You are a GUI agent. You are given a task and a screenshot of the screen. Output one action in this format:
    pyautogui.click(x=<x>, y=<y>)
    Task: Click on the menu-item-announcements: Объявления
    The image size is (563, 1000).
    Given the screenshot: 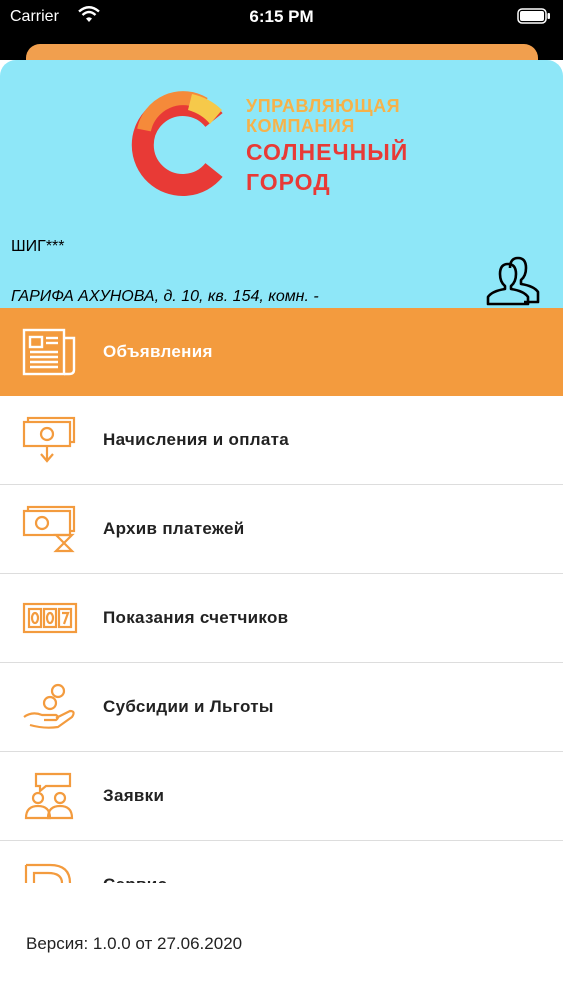 What is the action you would take?
    pyautogui.click(x=281, y=352)
    